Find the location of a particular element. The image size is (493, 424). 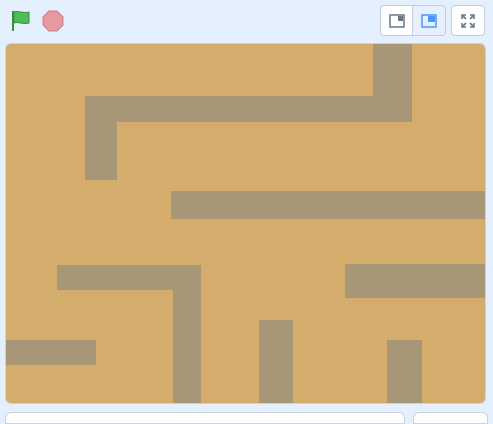

small-stage-icon is located at coordinates (396, 20).